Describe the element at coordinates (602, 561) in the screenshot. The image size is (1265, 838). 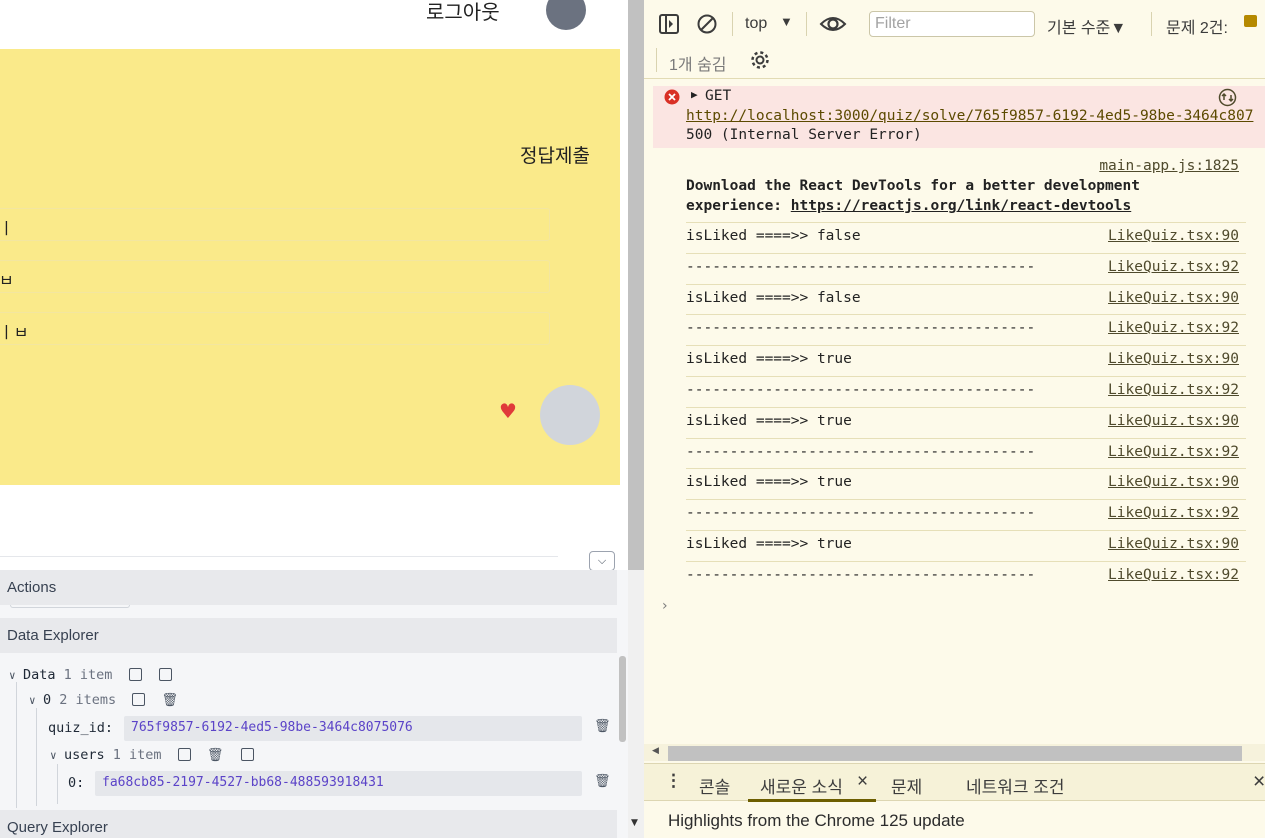
I see `collapse-panel-button: ⌵` at that location.